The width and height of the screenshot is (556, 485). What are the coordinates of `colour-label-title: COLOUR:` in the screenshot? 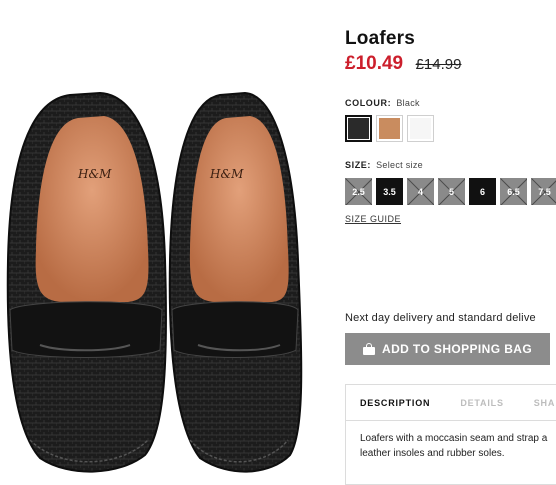 It's located at (368, 103).